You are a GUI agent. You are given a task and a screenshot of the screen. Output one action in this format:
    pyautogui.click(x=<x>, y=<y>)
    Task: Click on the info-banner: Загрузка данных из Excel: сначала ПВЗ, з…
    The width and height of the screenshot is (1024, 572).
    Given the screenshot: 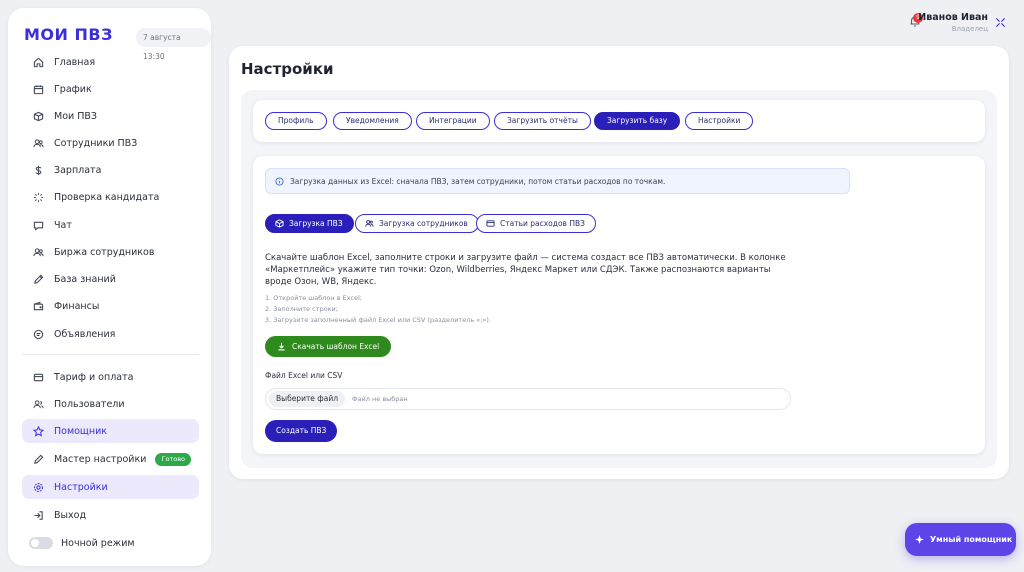 What is the action you would take?
    pyautogui.click(x=557, y=181)
    